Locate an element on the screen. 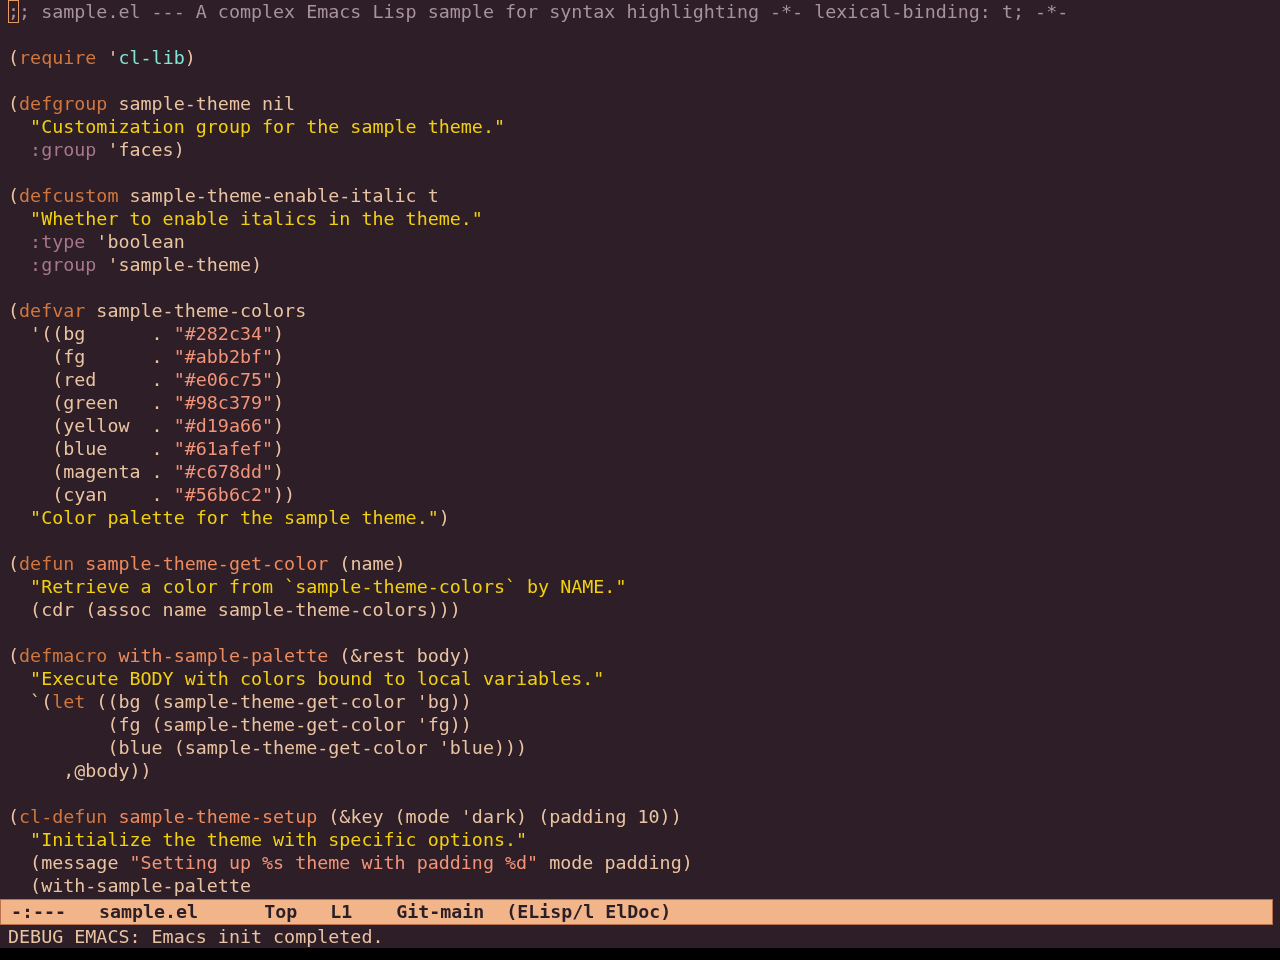  code-line: (cl-defun sample-theme-setup (&key (mode 'dark) (padding 10)) is located at coordinates (345, 816).